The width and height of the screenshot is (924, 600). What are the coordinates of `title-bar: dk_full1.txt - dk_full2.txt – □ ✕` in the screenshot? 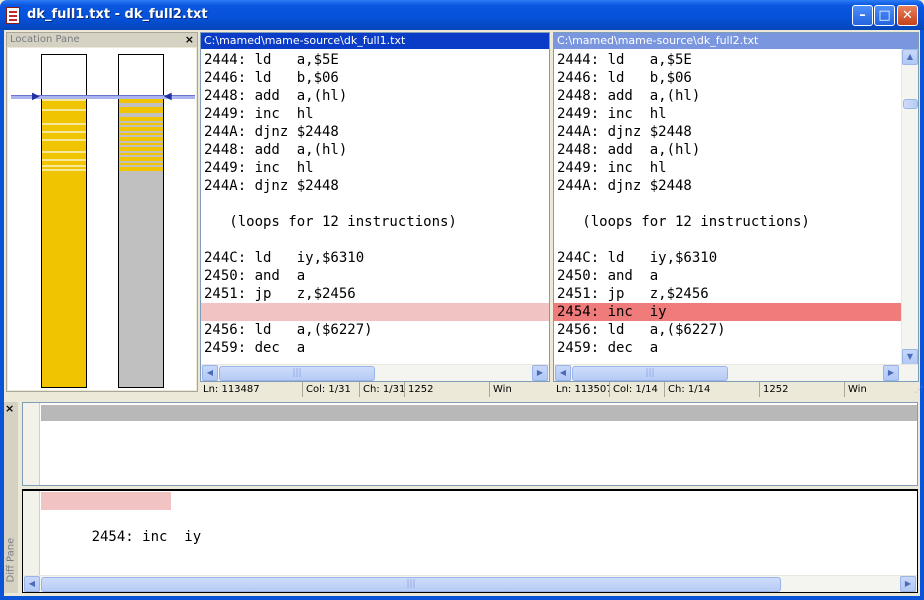 It's located at (462, 15).